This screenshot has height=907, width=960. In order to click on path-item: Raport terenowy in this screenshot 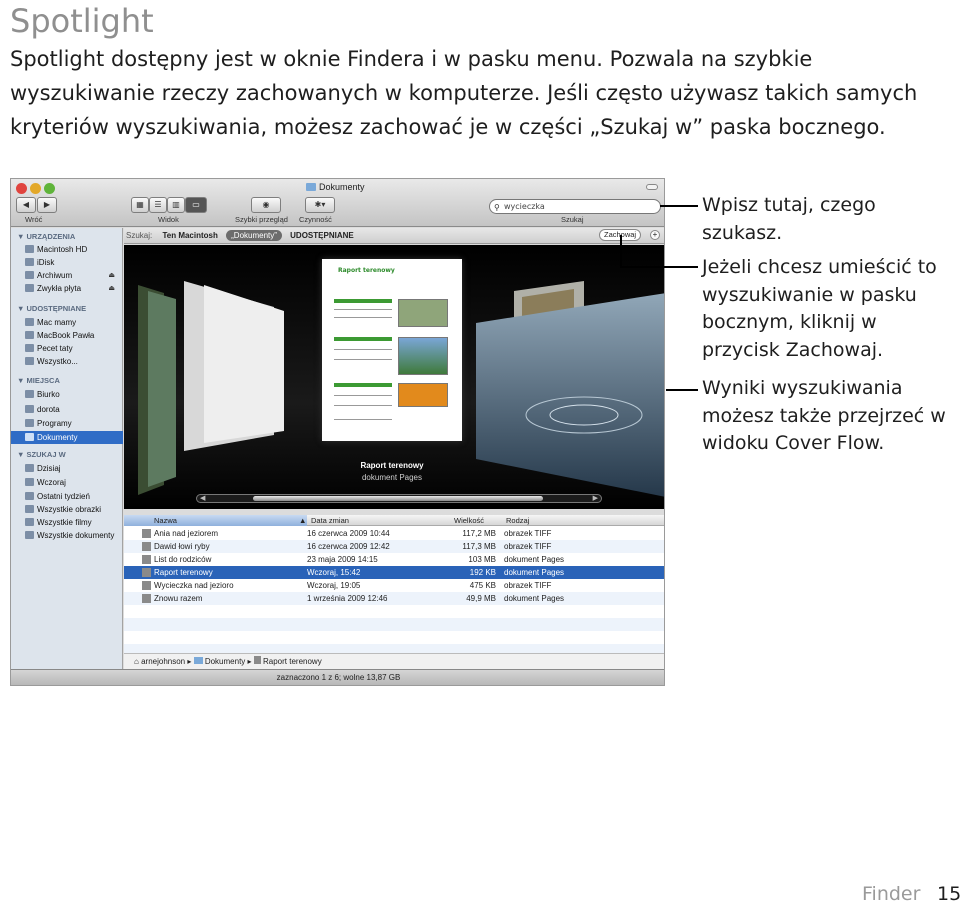, I will do `click(292, 661)`.